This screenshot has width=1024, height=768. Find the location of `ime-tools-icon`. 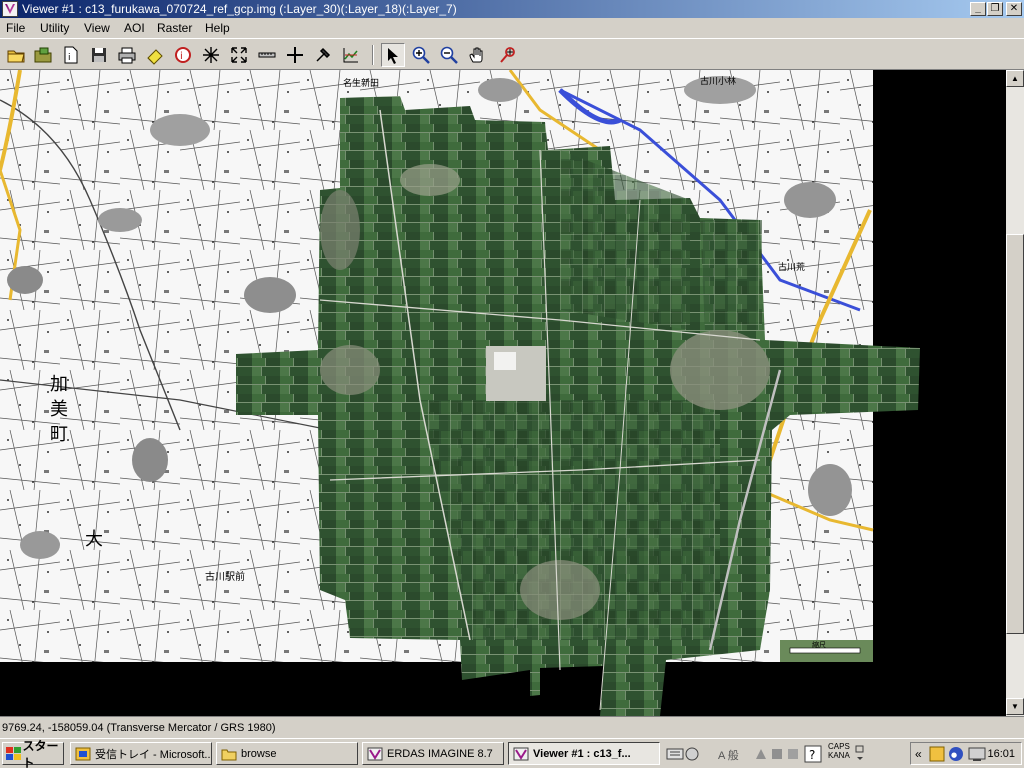

ime-tools-icon is located at coordinates (777, 754).